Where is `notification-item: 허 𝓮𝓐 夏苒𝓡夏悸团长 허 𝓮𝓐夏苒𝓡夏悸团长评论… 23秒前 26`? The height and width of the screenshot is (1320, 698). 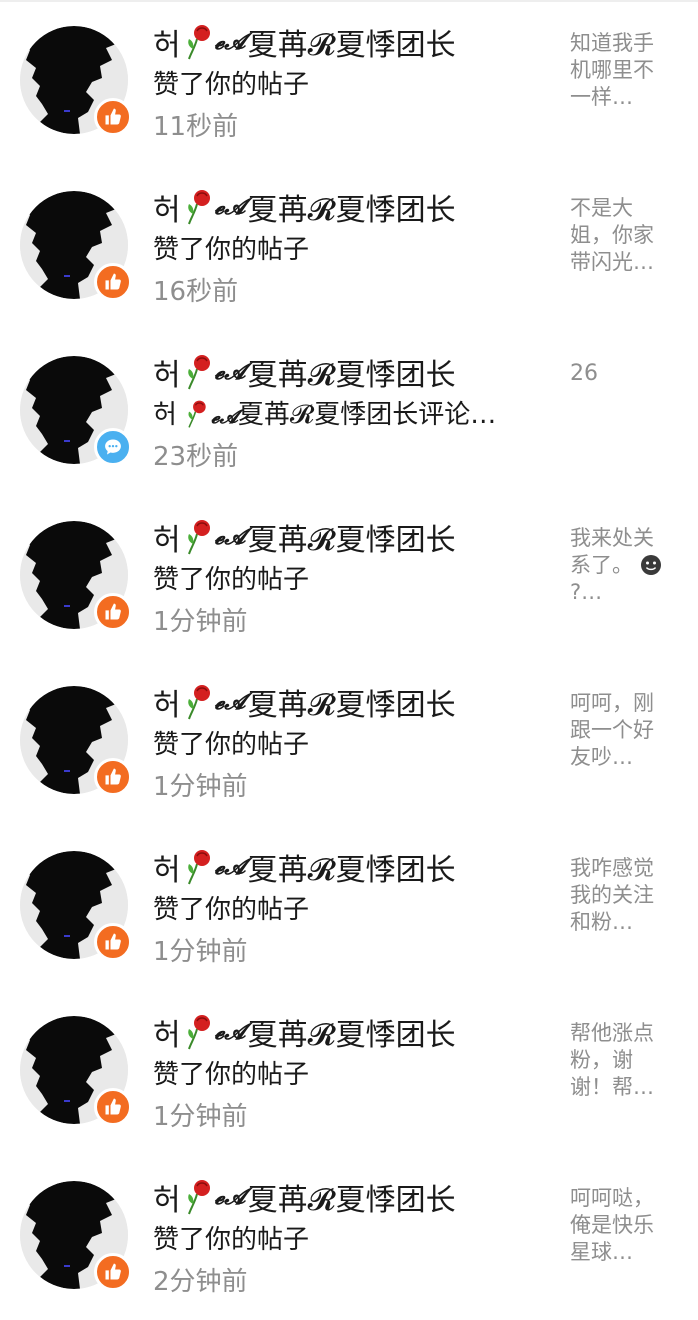
notification-item: 허 𝓮𝓐 夏苒𝓡夏悸团长 허 𝓮𝓐夏苒𝓡夏悸团长评论… 23秒前 26 is located at coordinates (349, 412).